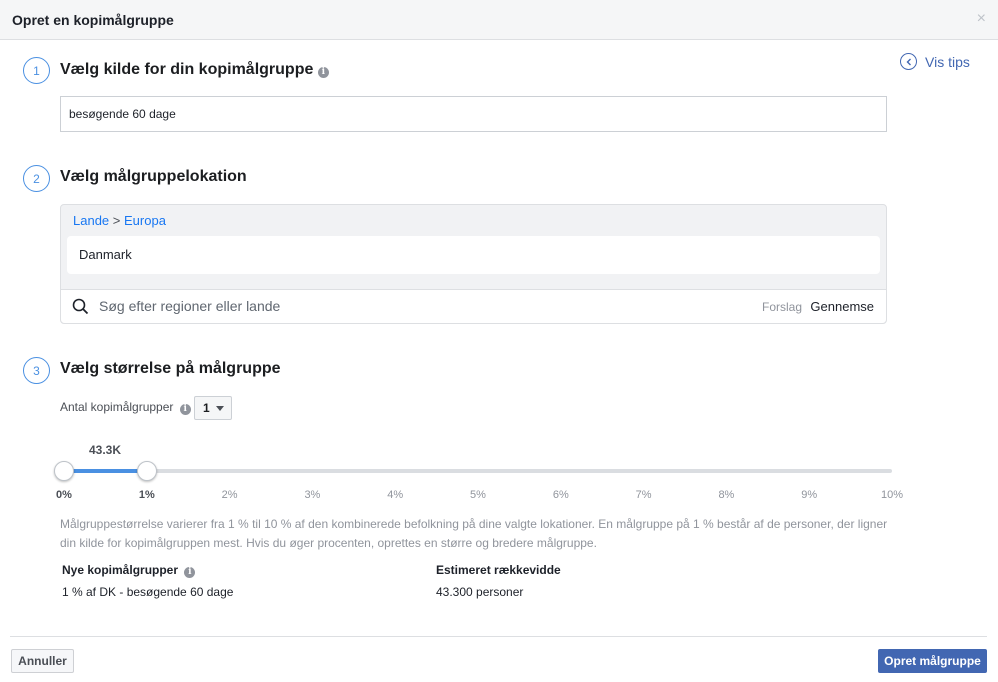 Image resolution: width=998 pixels, height=682 pixels. I want to click on selected-location: Danmark, so click(473, 255).